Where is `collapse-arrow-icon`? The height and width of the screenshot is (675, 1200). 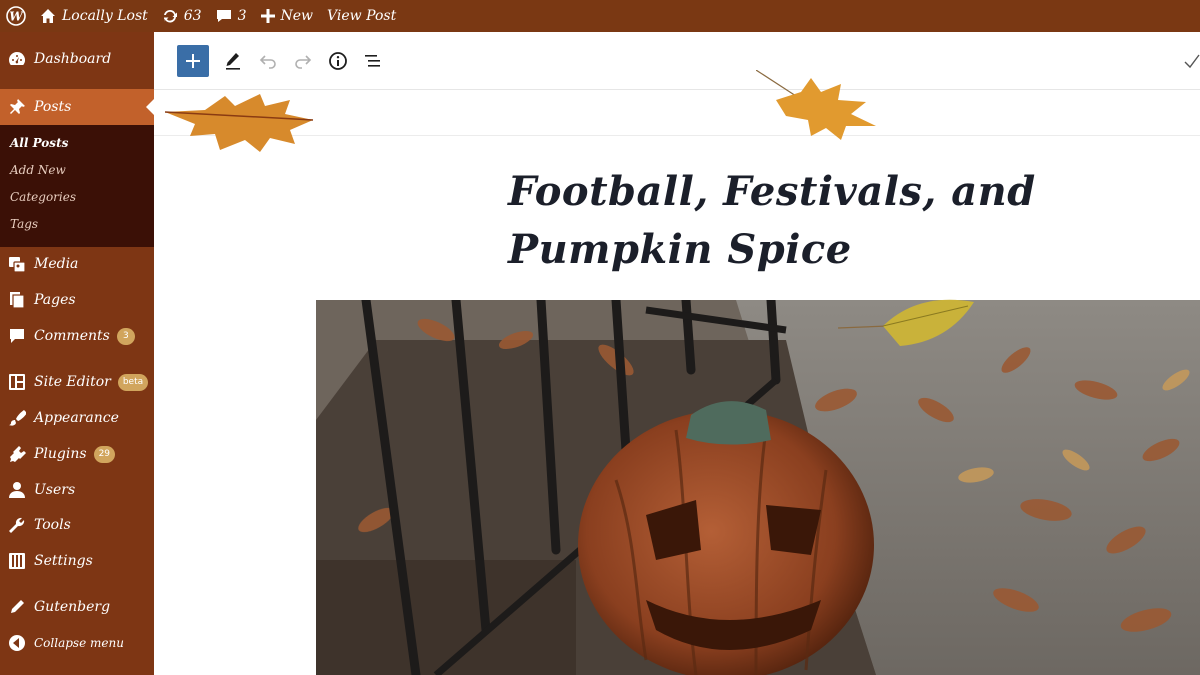 collapse-arrow-icon is located at coordinates (17, 643).